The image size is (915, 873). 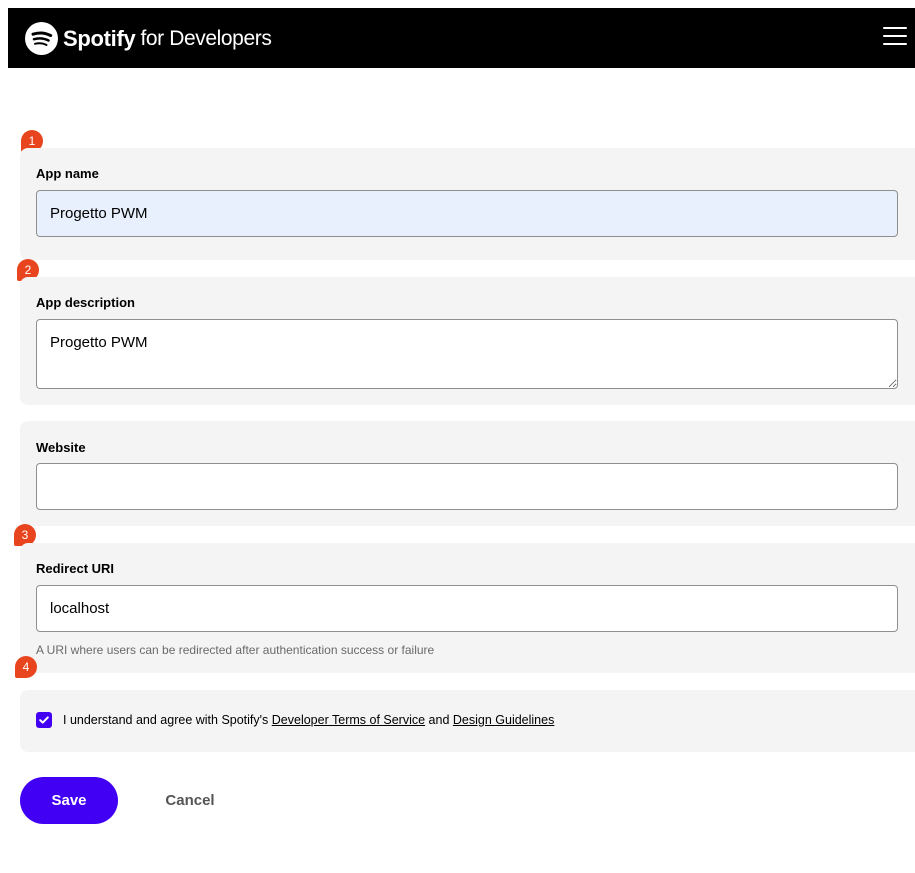 I want to click on website-input, so click(x=467, y=486).